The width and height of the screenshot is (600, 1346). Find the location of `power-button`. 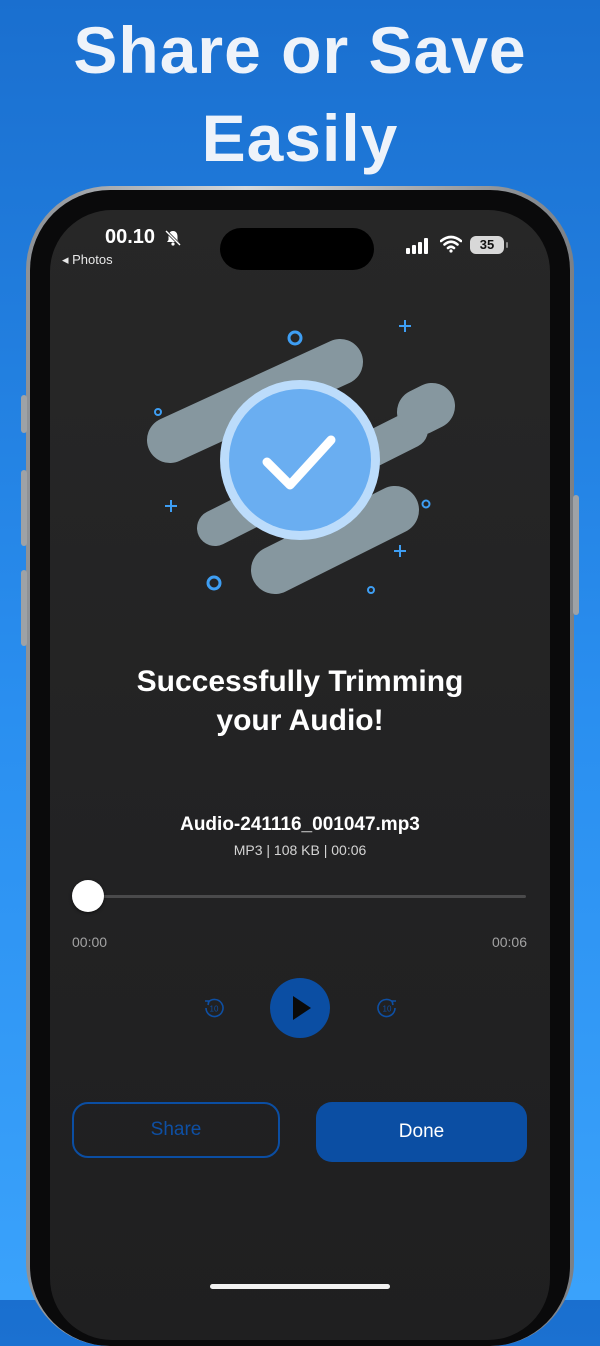

power-button is located at coordinates (576, 555).